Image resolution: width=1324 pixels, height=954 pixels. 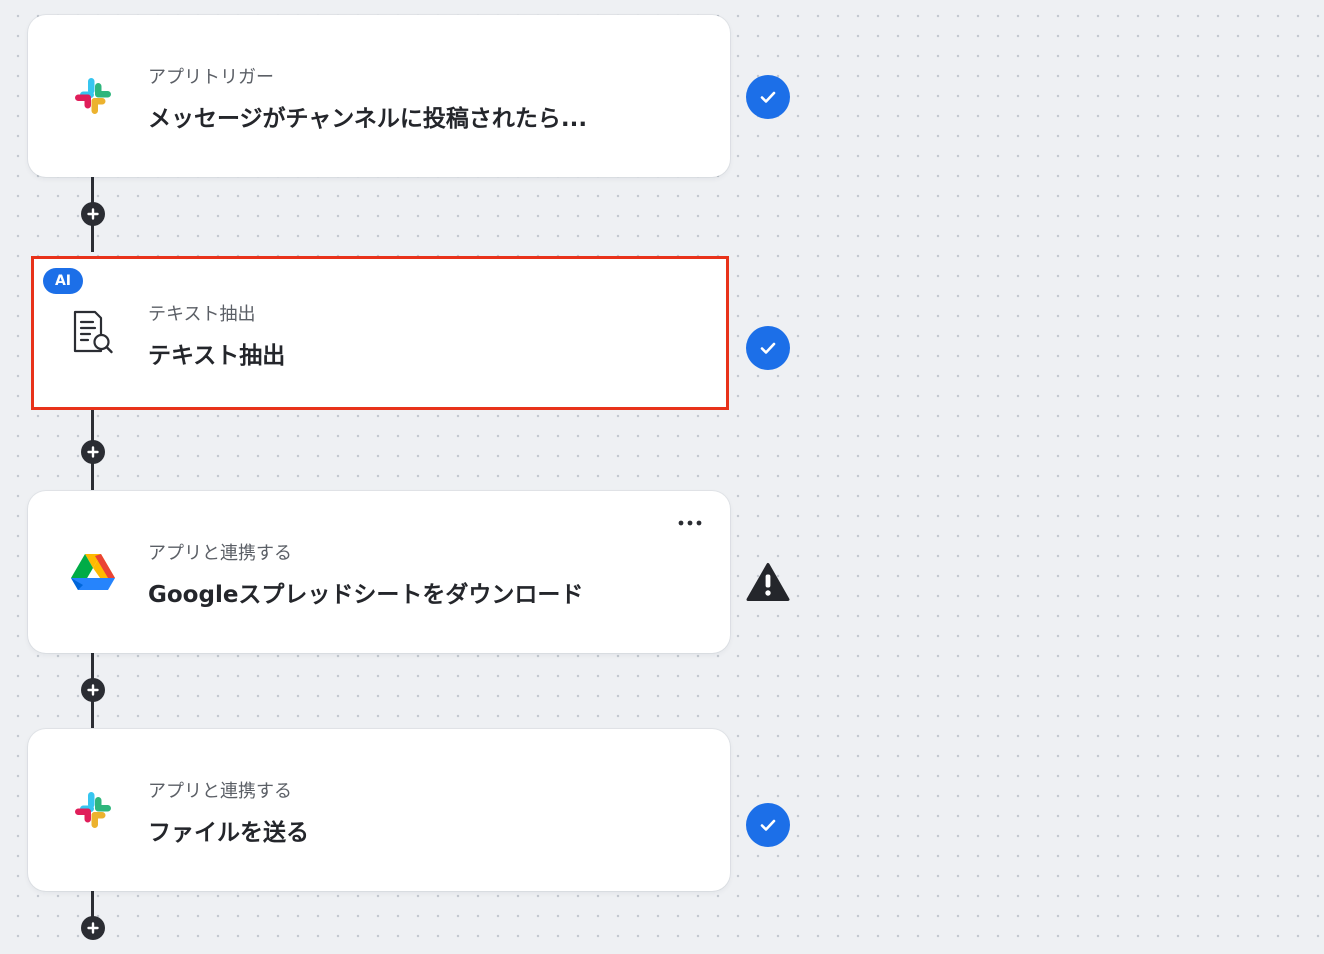 What do you see at coordinates (379, 572) in the screenshot?
I see `step-card-google-download: アプリと連携する Googleスプレッドシートをダウンロード` at bounding box center [379, 572].